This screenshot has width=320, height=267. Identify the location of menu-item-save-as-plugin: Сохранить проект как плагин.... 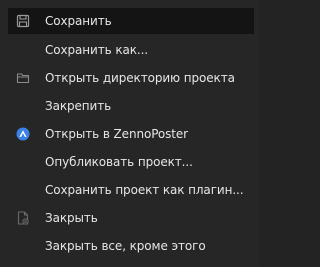
(129, 190).